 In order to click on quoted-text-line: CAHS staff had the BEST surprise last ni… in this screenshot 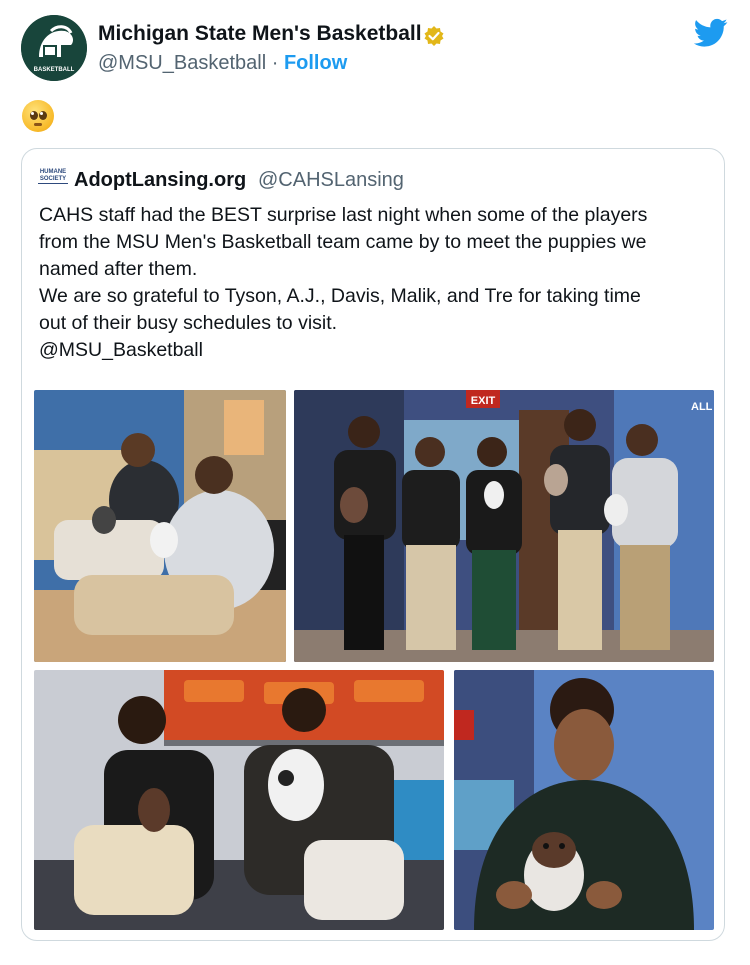, I will do `click(343, 215)`.